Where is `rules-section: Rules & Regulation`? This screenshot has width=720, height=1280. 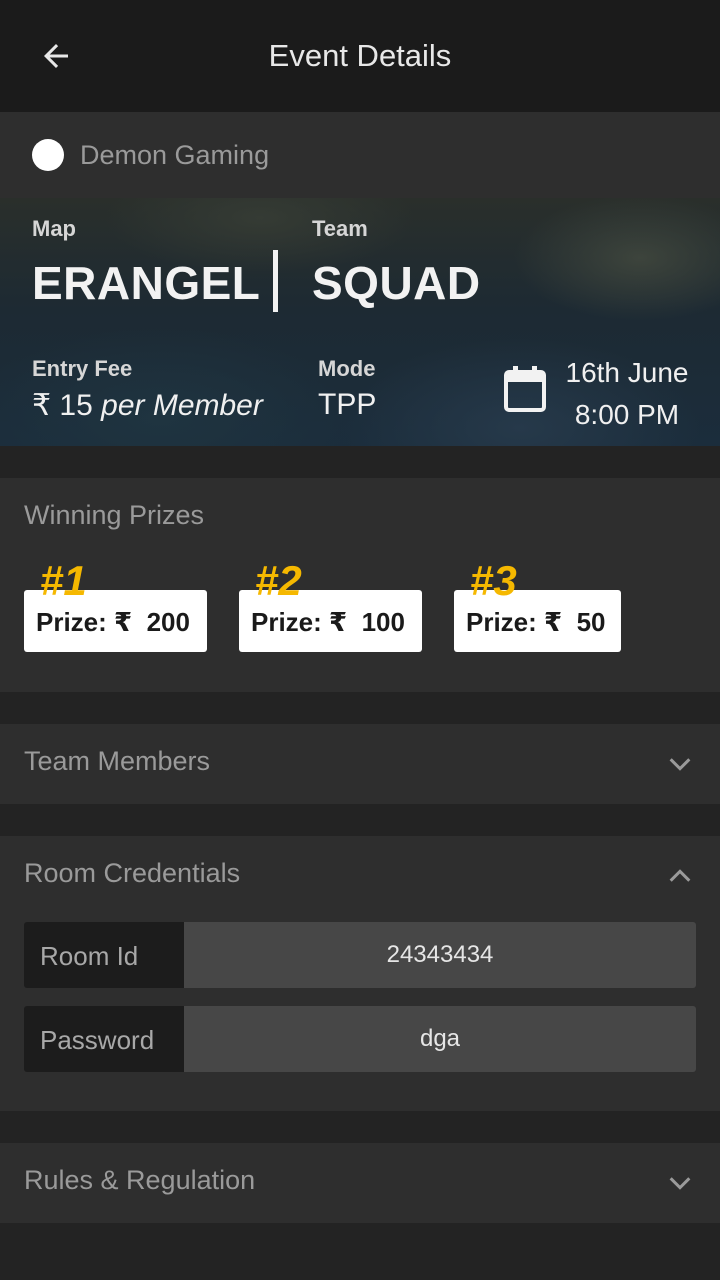
rules-section: Rules & Regulation is located at coordinates (360, 1183).